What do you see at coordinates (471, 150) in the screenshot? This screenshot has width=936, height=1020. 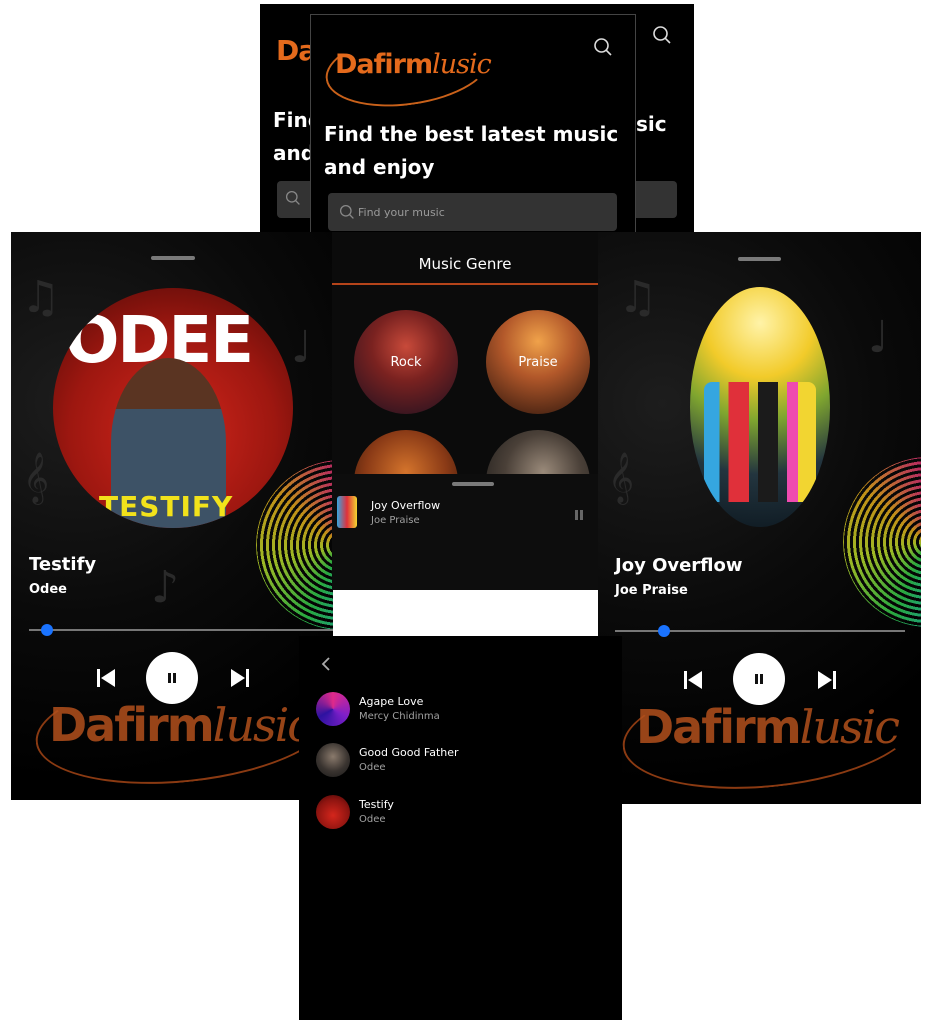 I see `headline: Find the best latest music and enjoy` at bounding box center [471, 150].